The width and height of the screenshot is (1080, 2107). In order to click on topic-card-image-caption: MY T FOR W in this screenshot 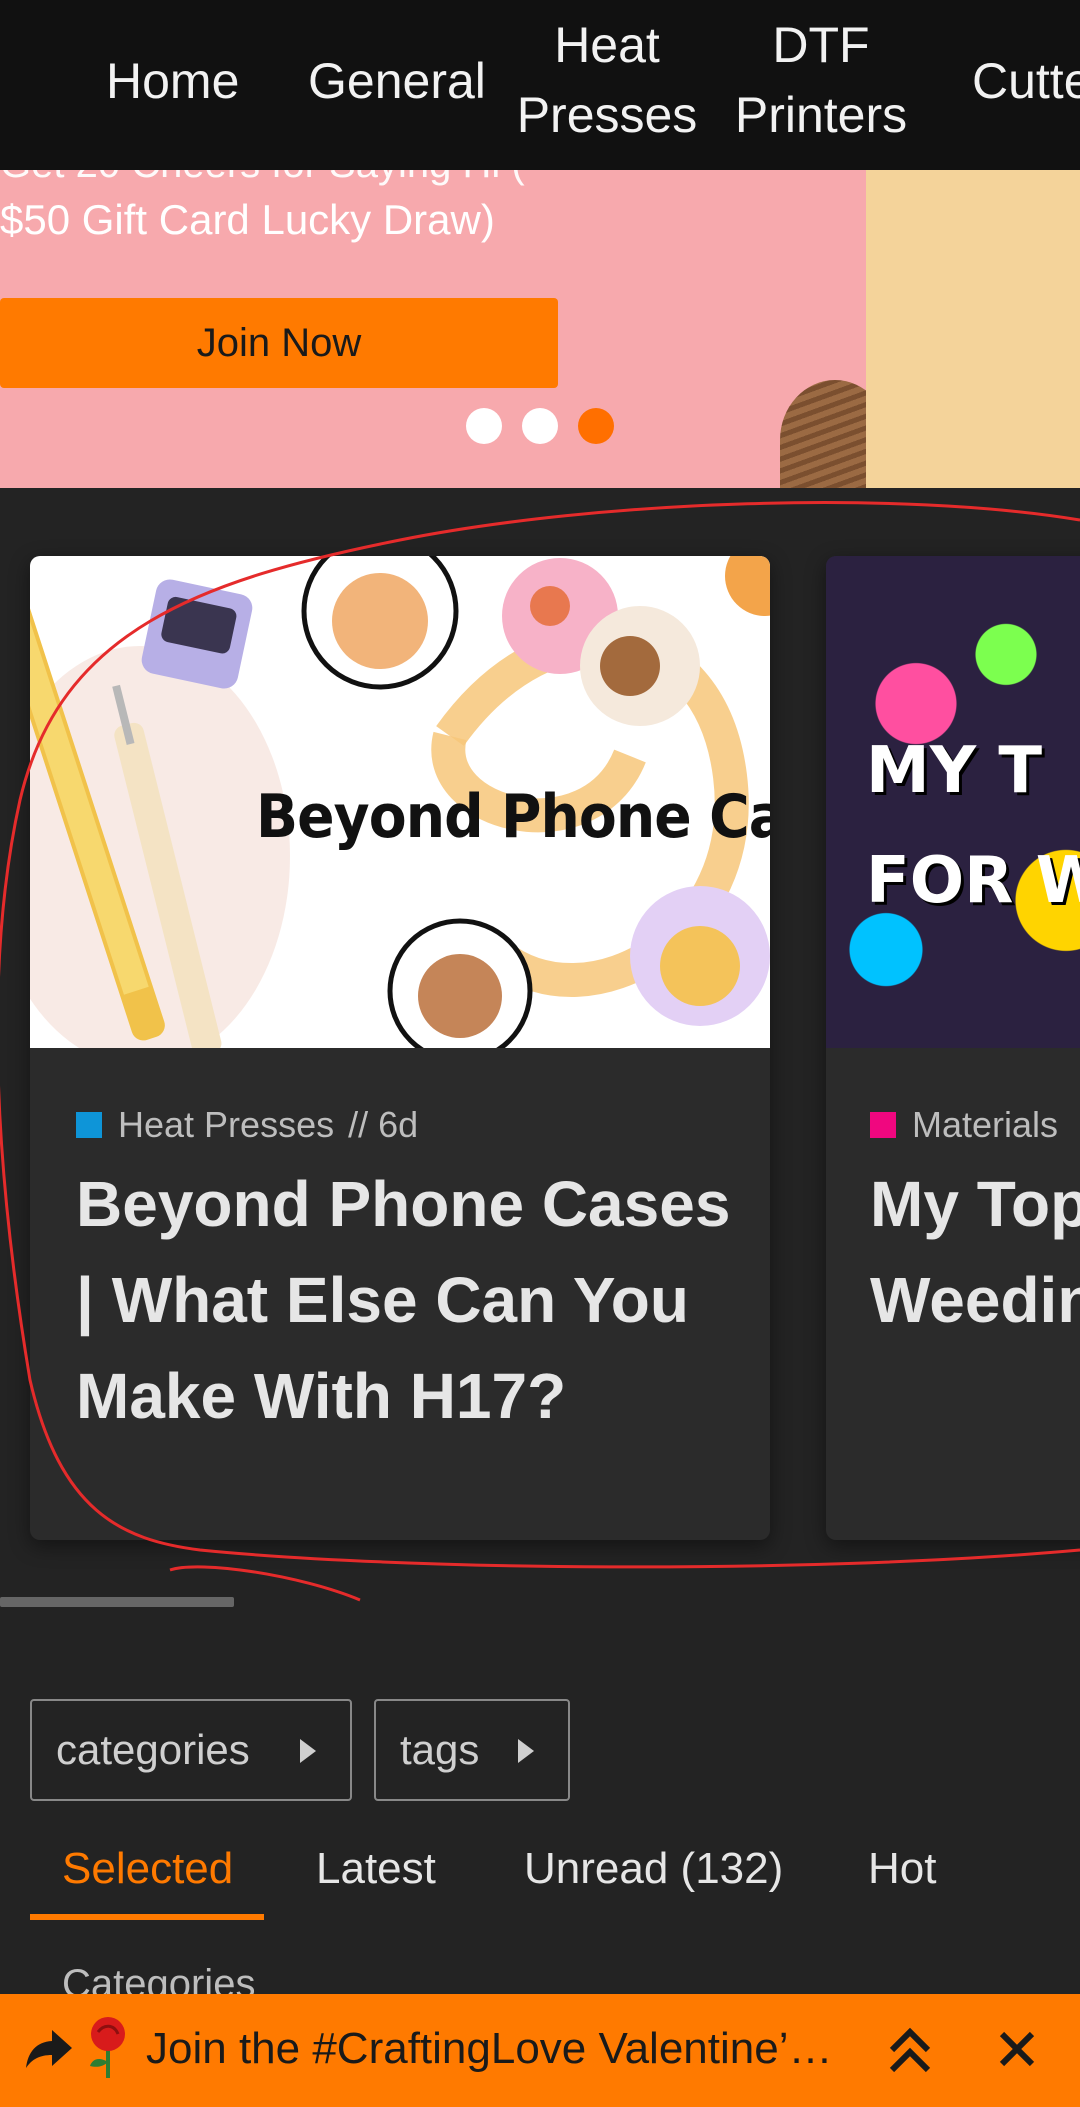, I will do `click(973, 826)`.